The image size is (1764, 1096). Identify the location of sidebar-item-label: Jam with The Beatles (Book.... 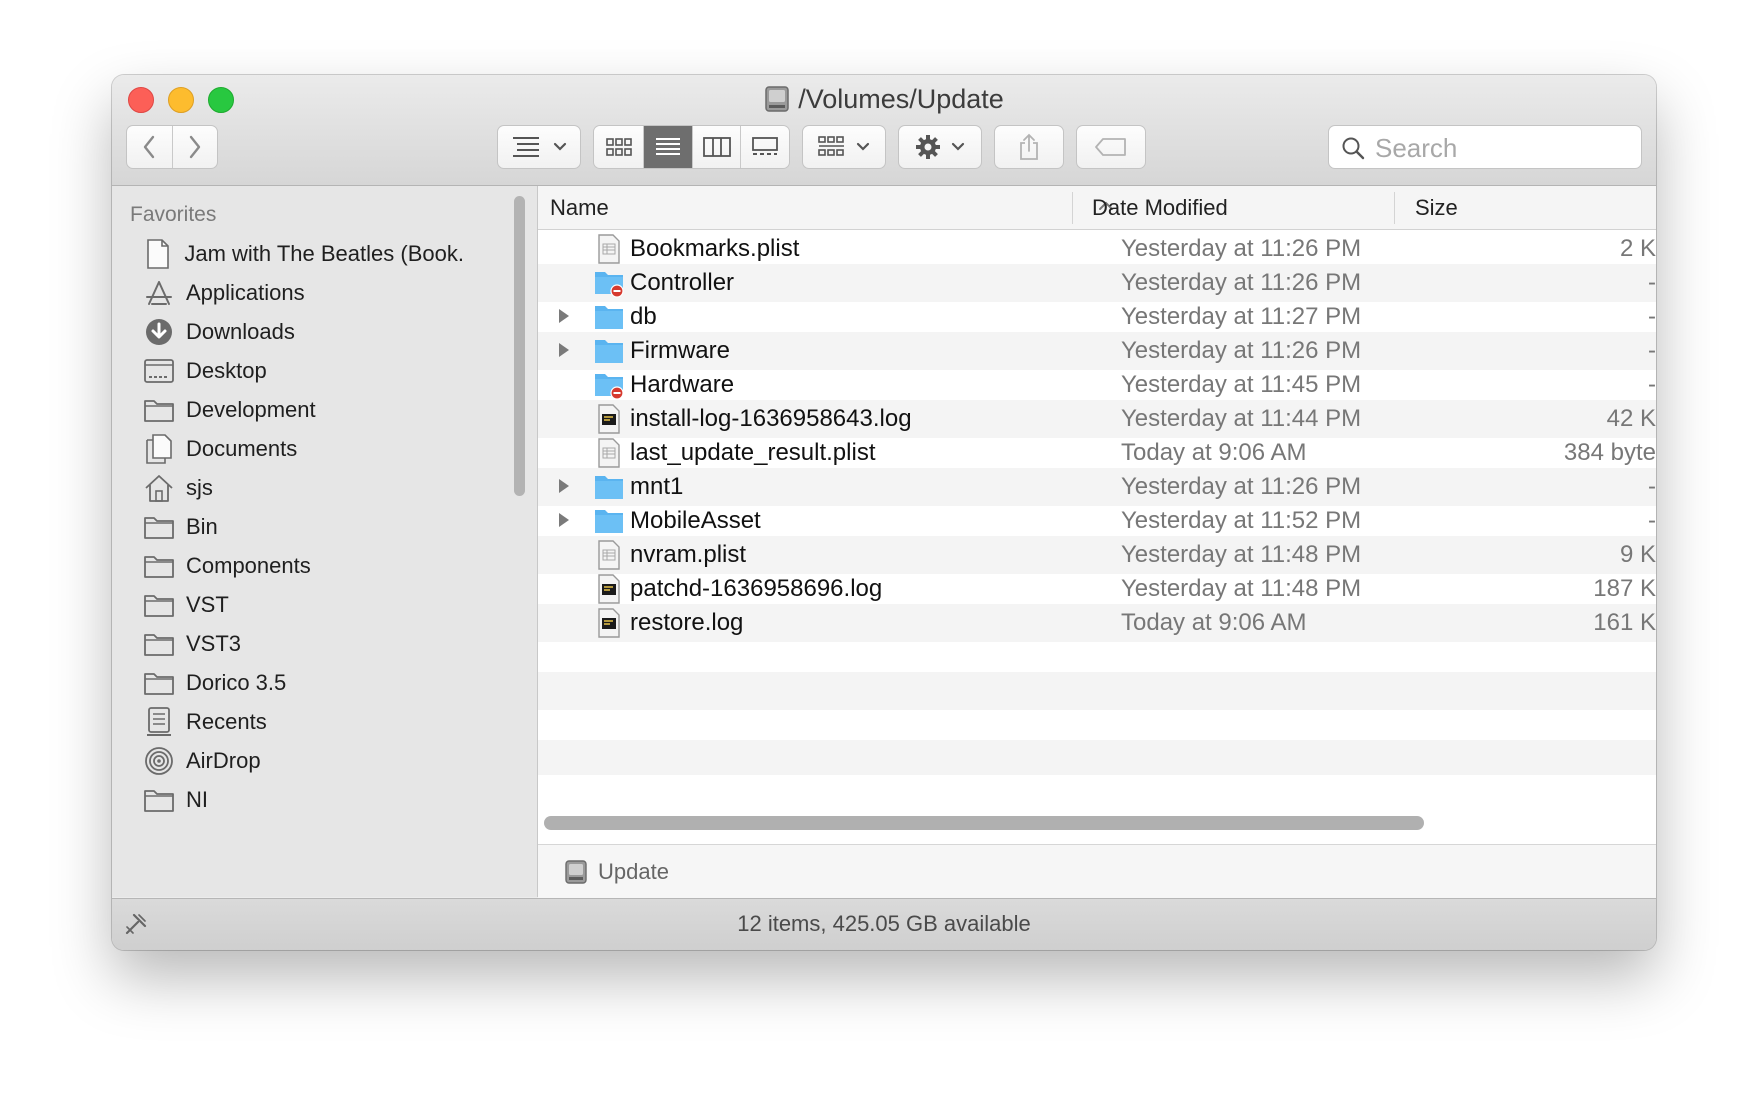
(323, 253).